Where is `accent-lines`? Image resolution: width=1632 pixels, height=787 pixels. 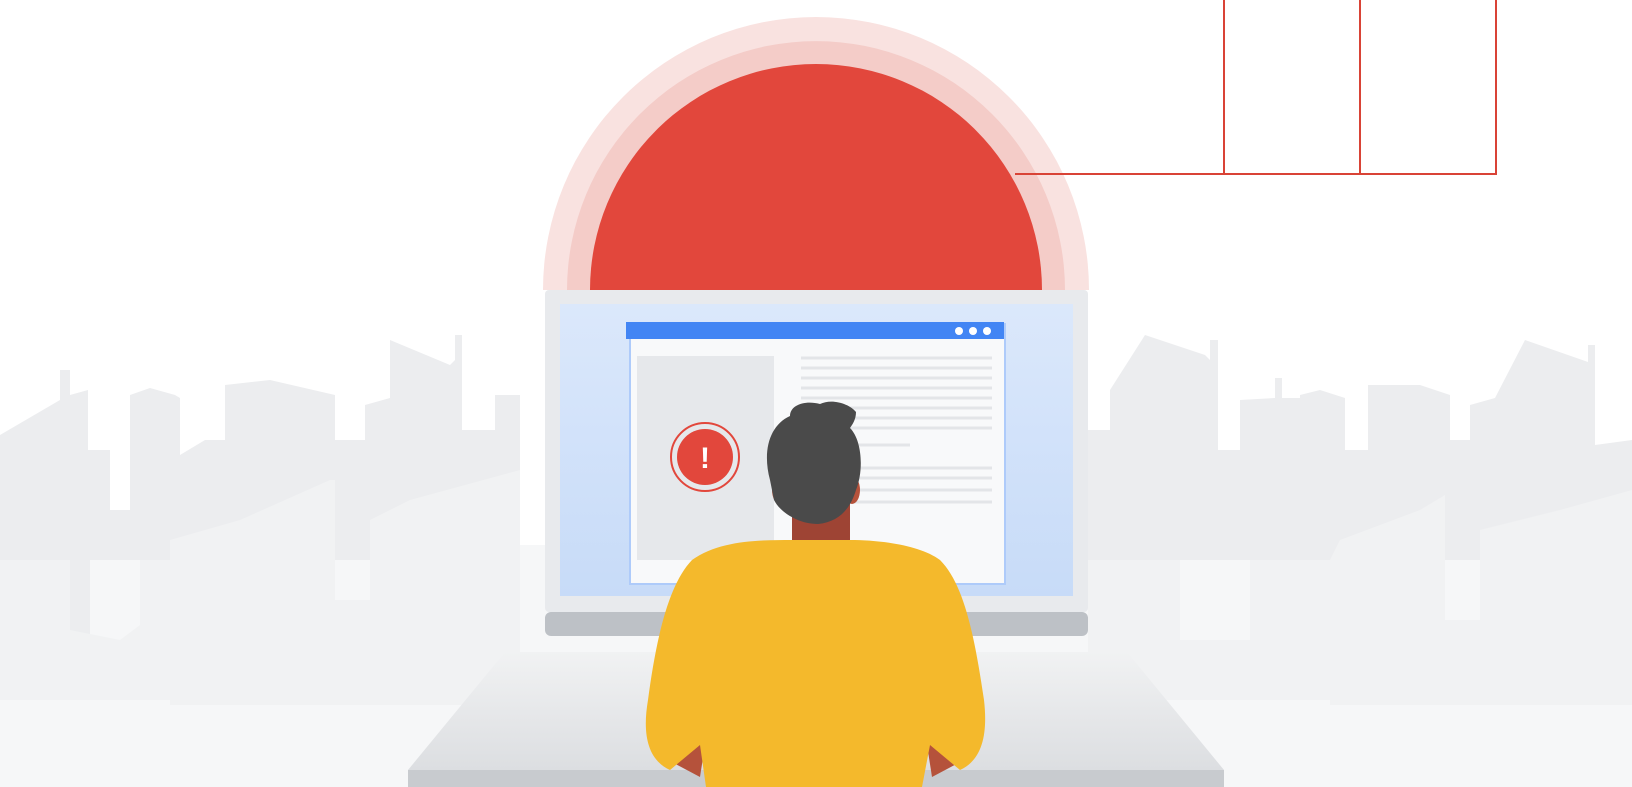 accent-lines is located at coordinates (1256, 87).